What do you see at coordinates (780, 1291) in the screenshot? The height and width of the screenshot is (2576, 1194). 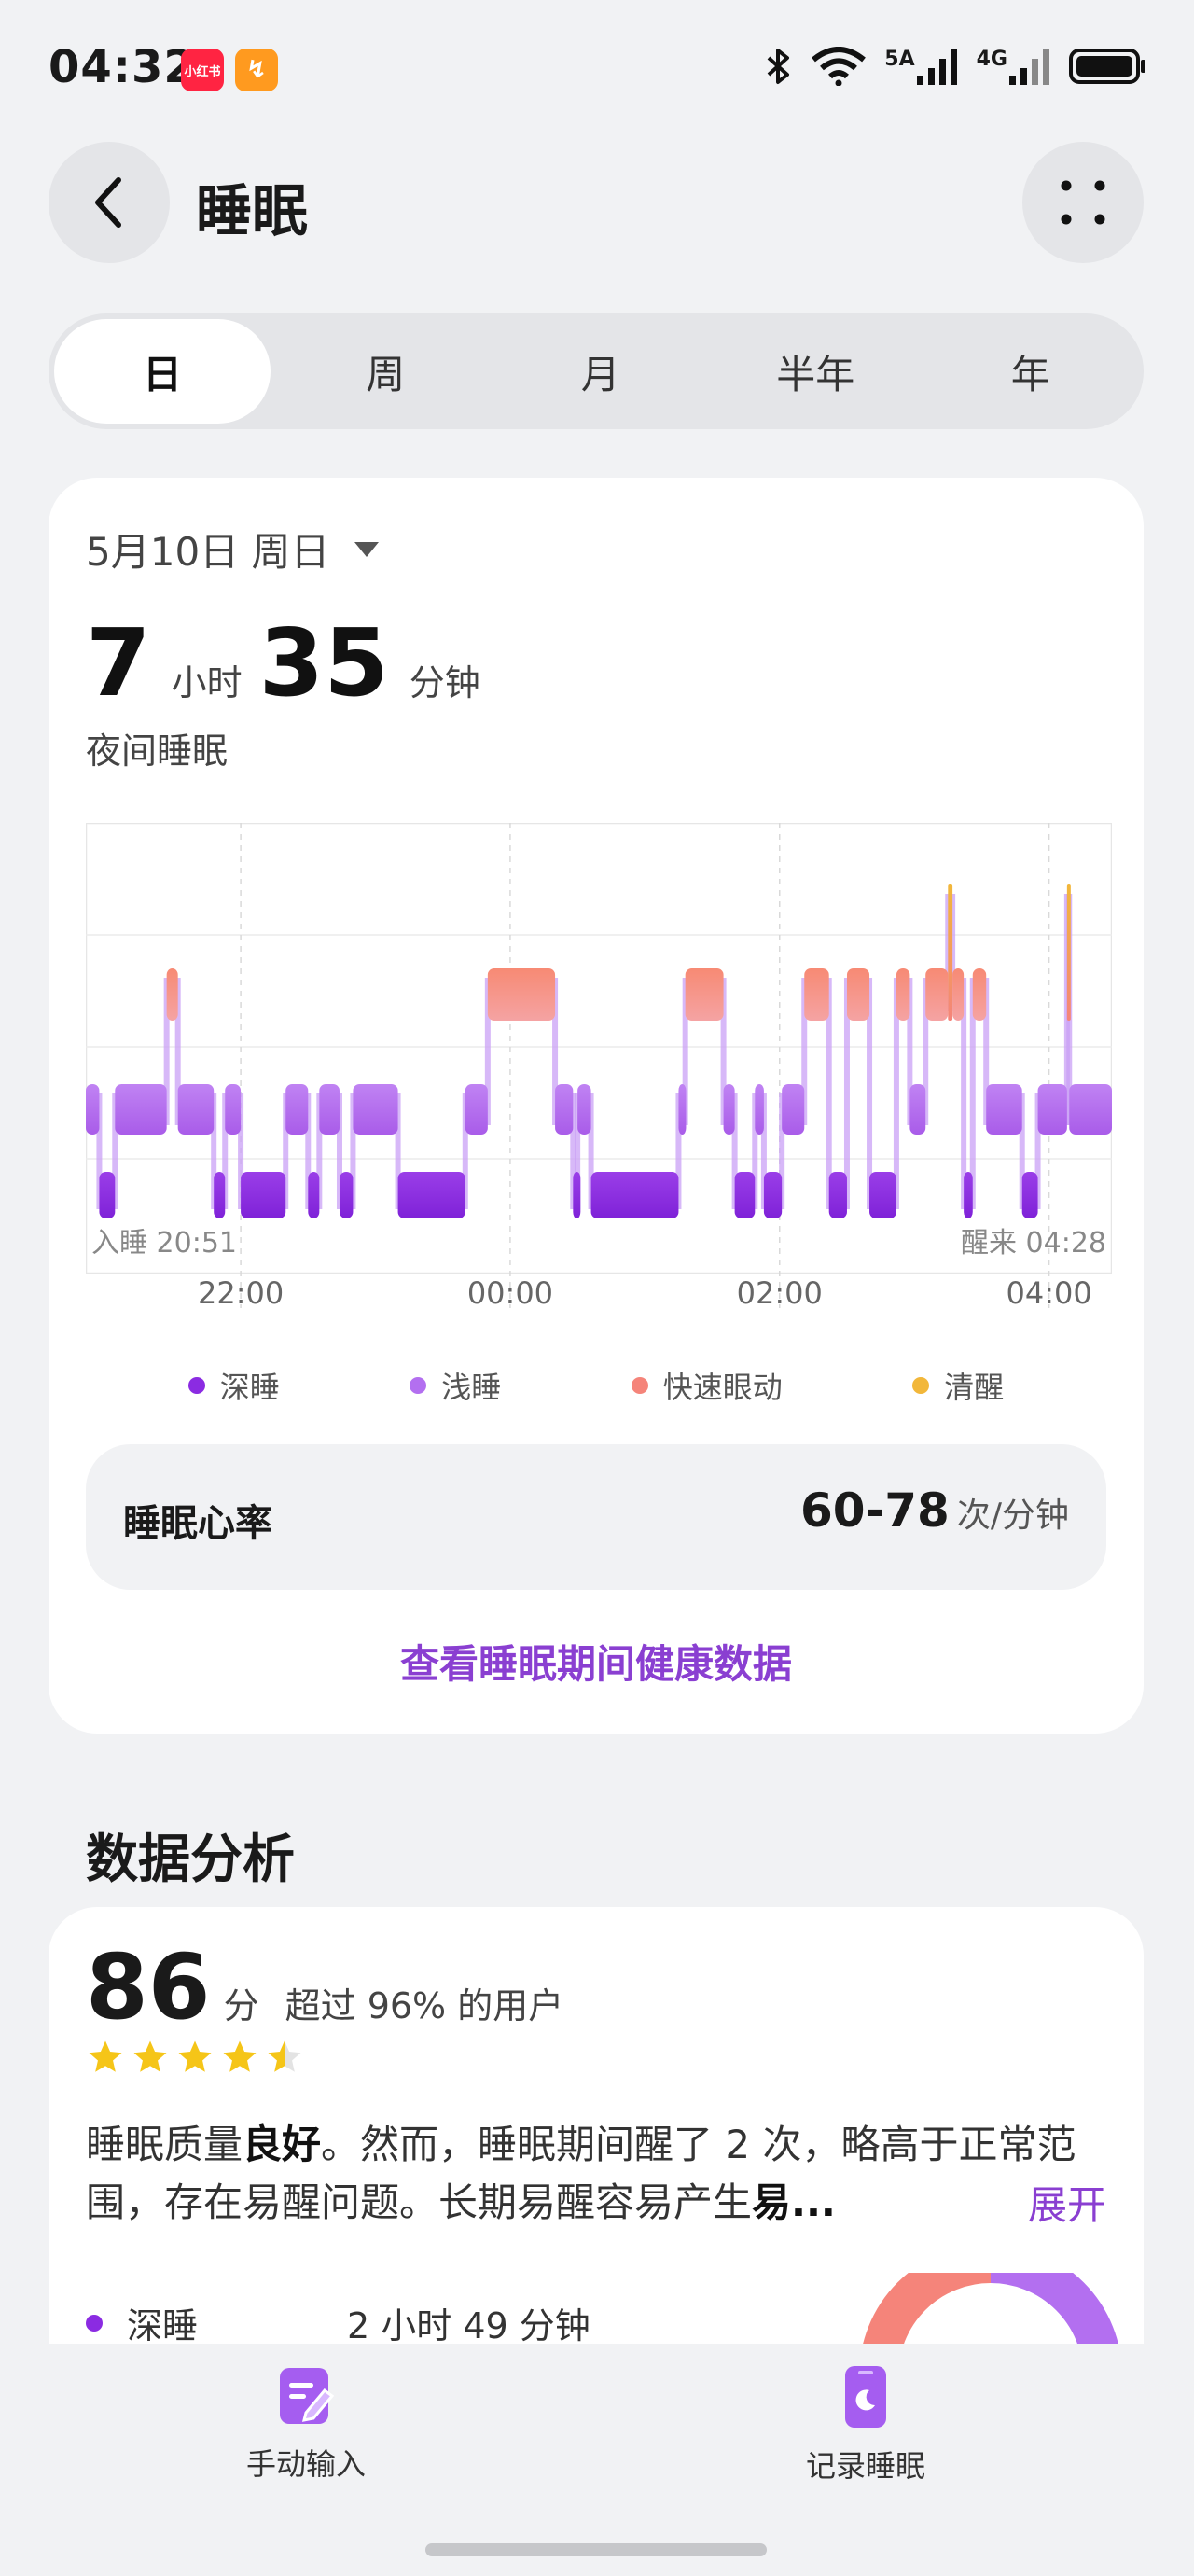 I see `x-tick-label: 02:00` at bounding box center [780, 1291].